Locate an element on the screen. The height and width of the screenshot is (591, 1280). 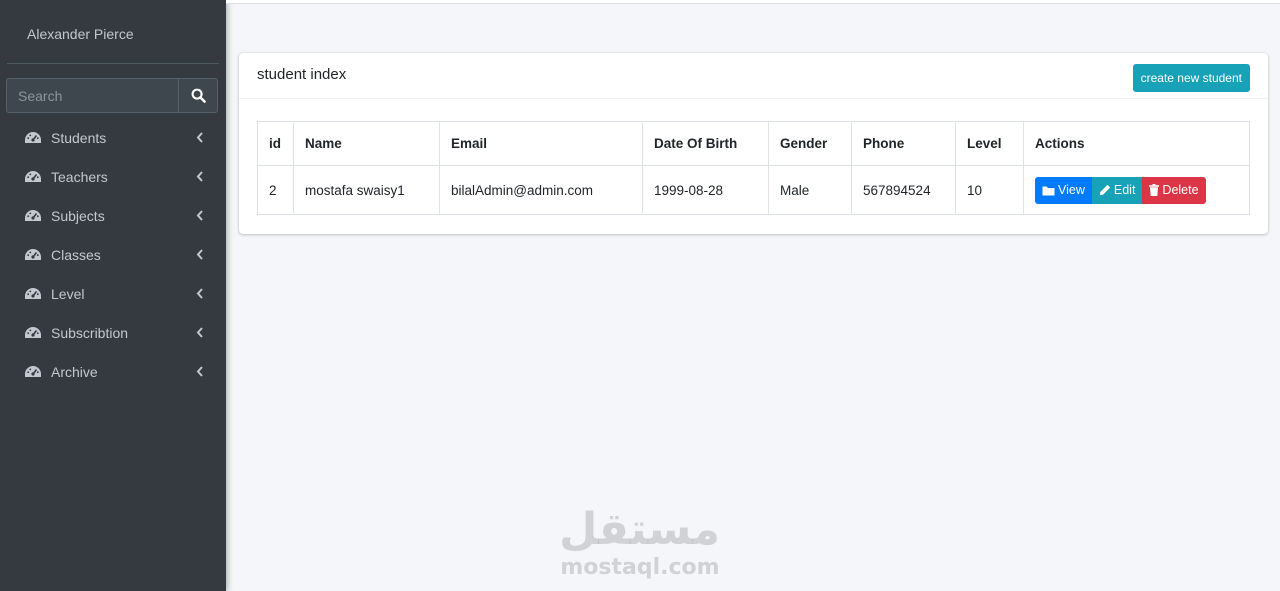
sidebar-item-level: Level is located at coordinates (113, 293).